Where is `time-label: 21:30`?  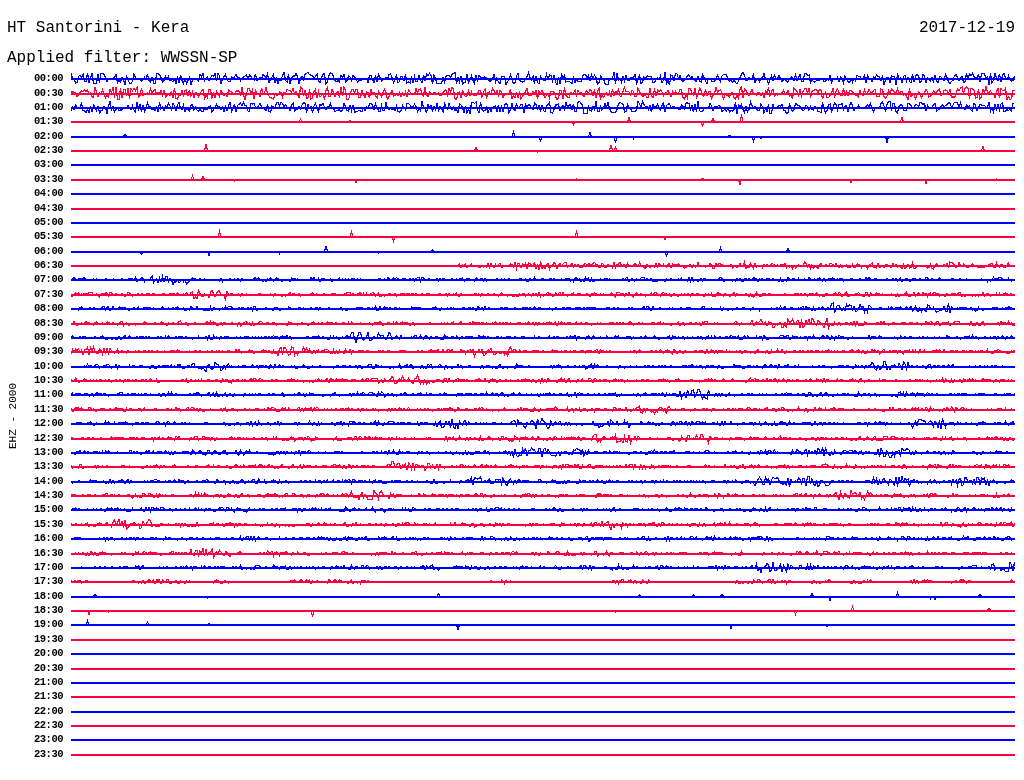 time-label: 21:30 is located at coordinates (48, 696).